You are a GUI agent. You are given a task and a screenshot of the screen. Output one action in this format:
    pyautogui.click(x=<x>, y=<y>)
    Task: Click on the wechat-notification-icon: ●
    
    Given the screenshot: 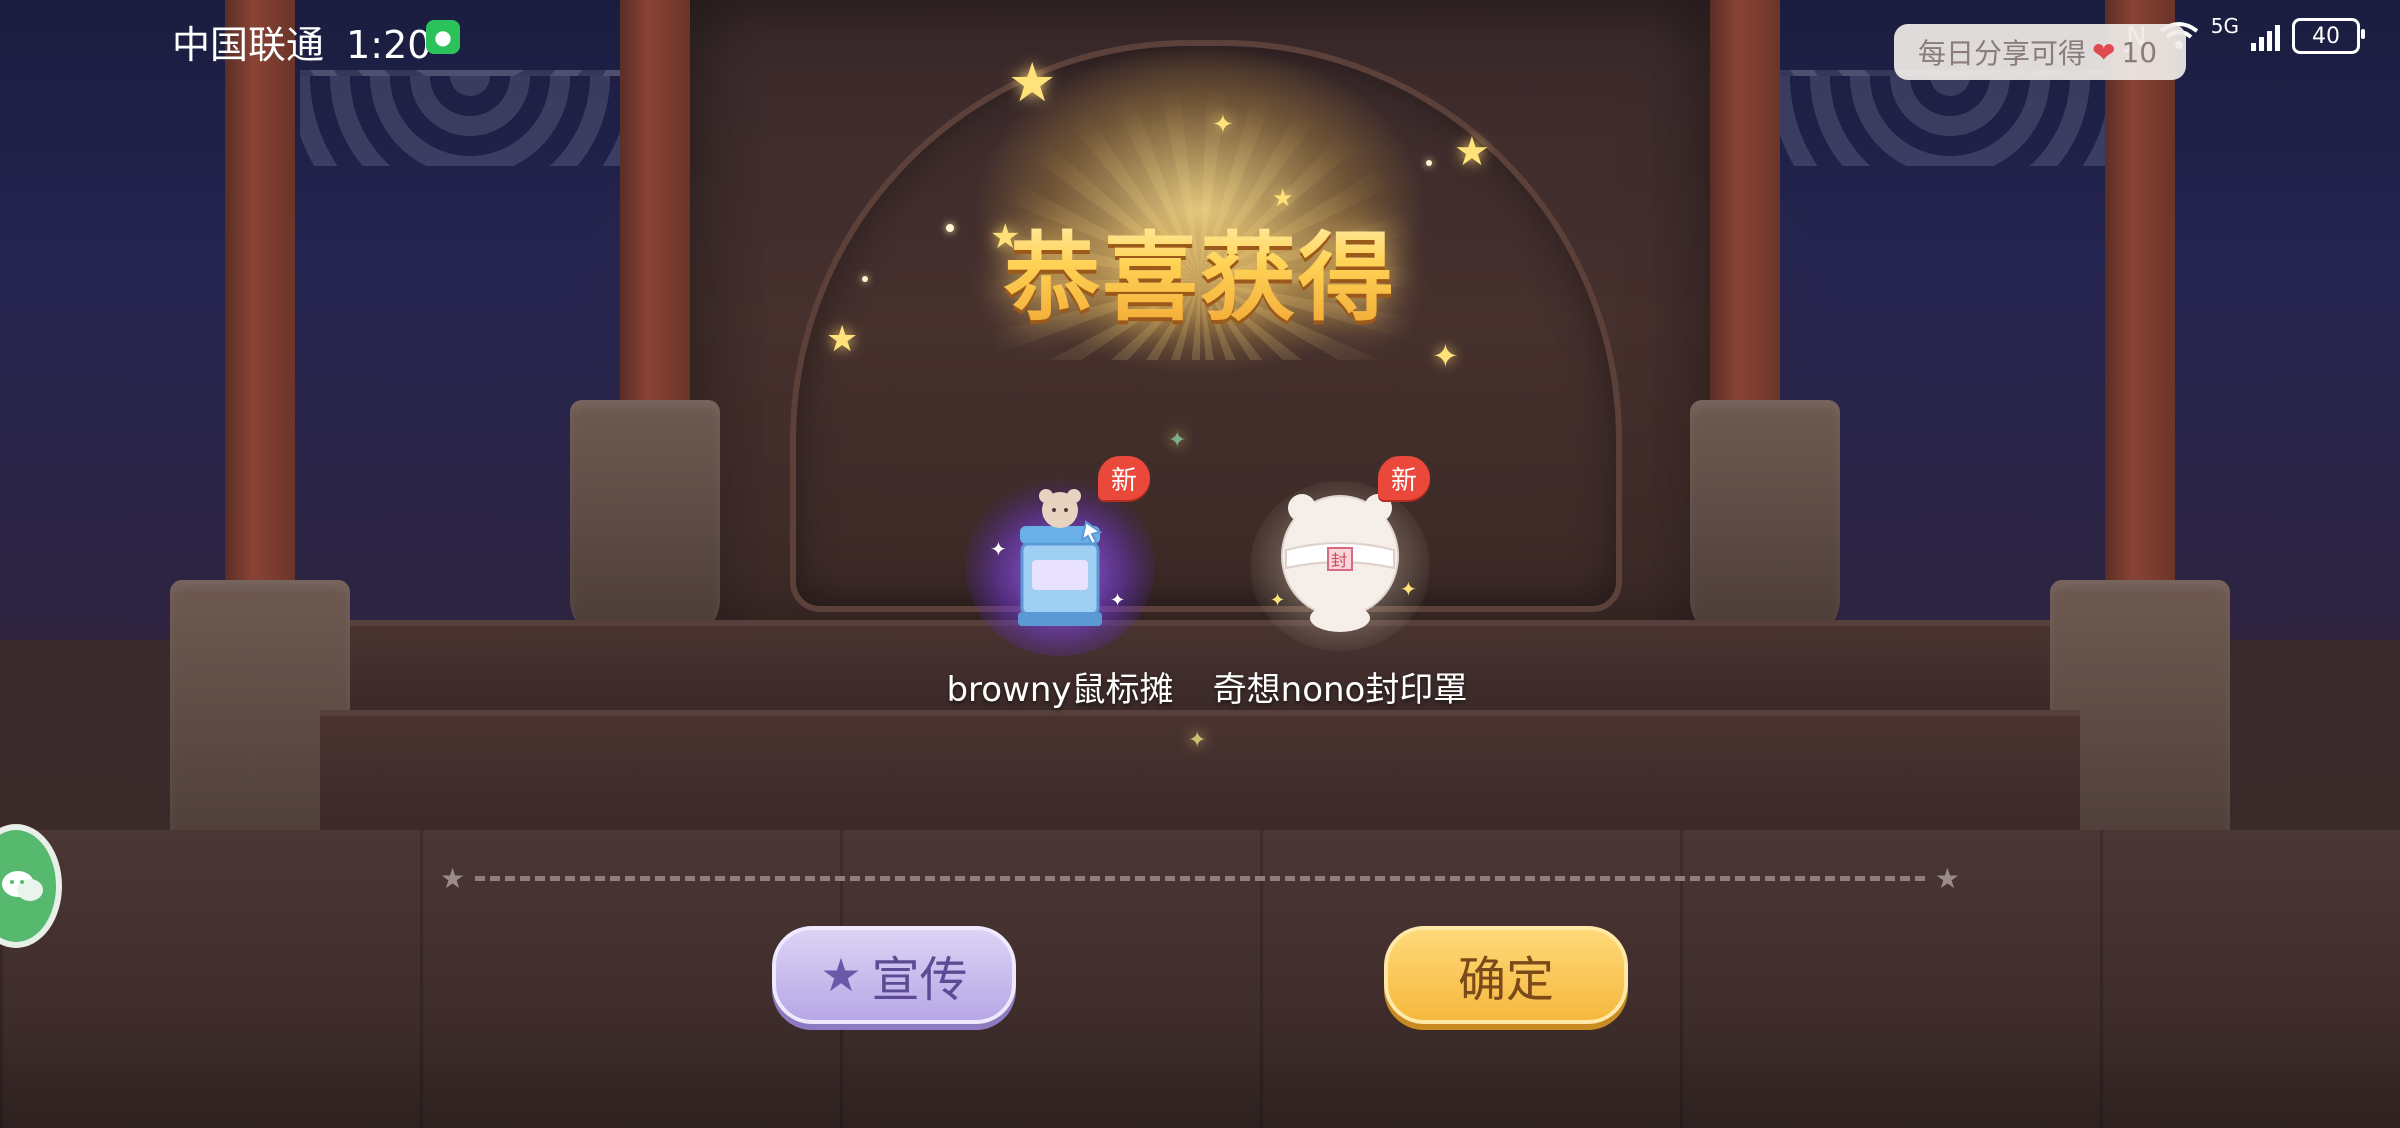 What is the action you would take?
    pyautogui.click(x=443, y=37)
    